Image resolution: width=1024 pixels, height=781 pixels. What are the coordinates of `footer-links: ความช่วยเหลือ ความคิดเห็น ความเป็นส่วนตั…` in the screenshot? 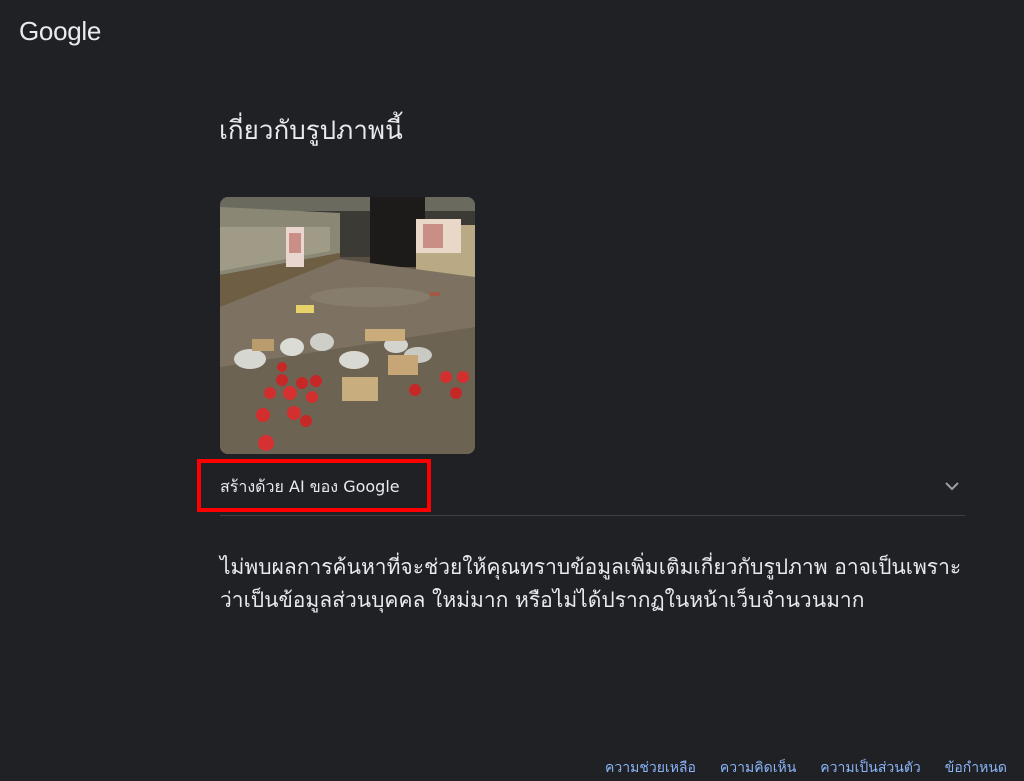 It's located at (806, 768).